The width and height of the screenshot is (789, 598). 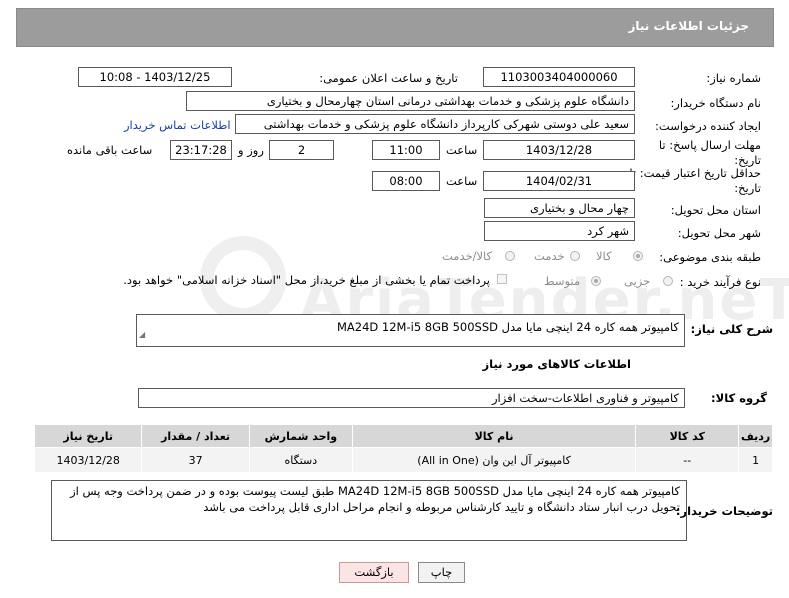 I want to click on process-option-minor: جزیی, so click(x=637, y=281).